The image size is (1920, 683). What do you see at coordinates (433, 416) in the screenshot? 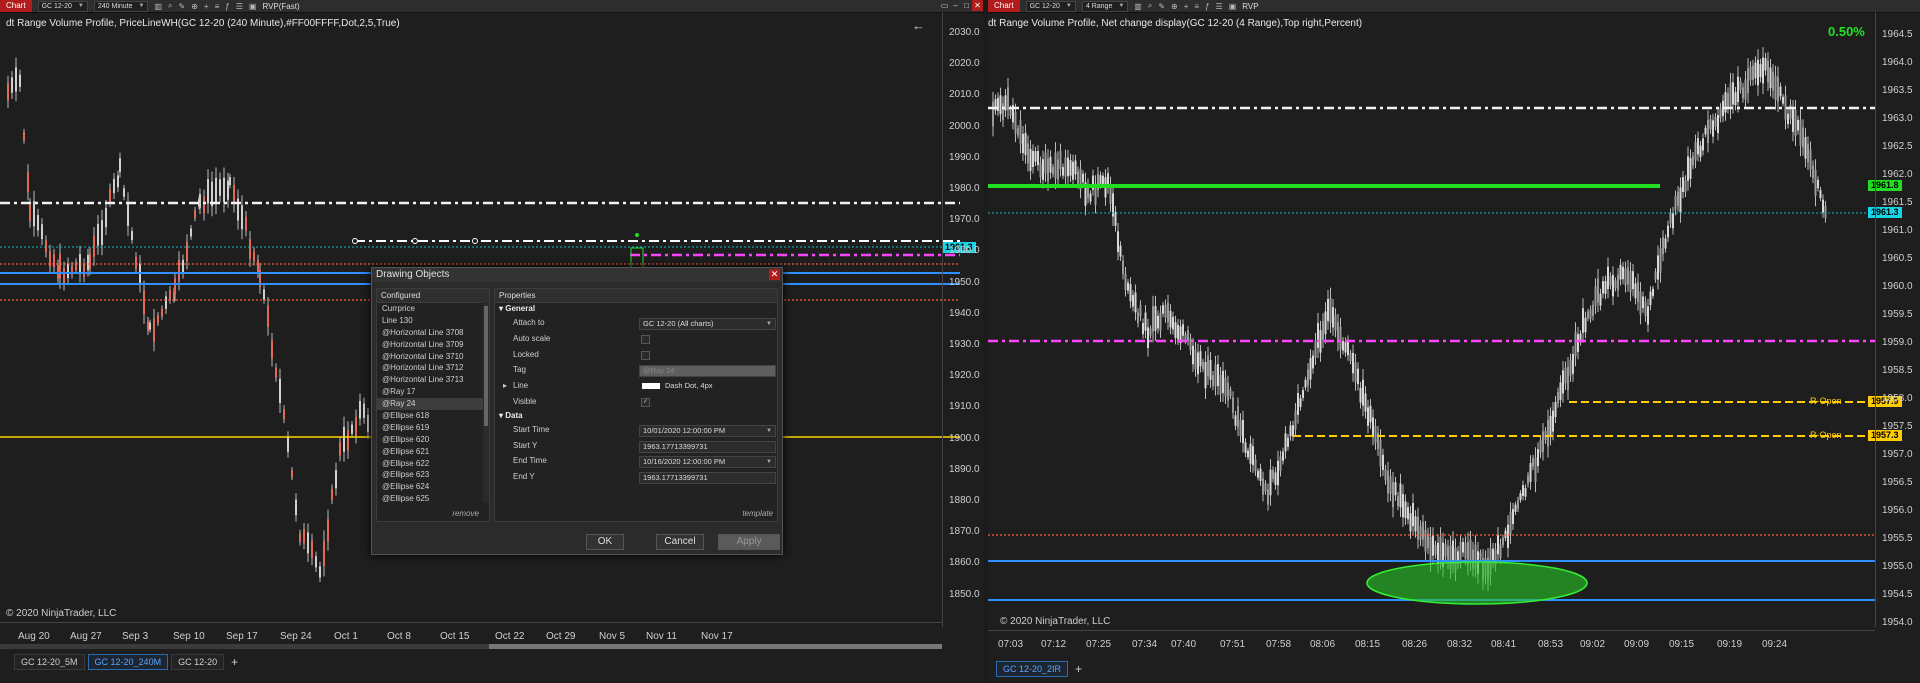
I see `drawing-object-item: @Ellipse 618` at bounding box center [433, 416].